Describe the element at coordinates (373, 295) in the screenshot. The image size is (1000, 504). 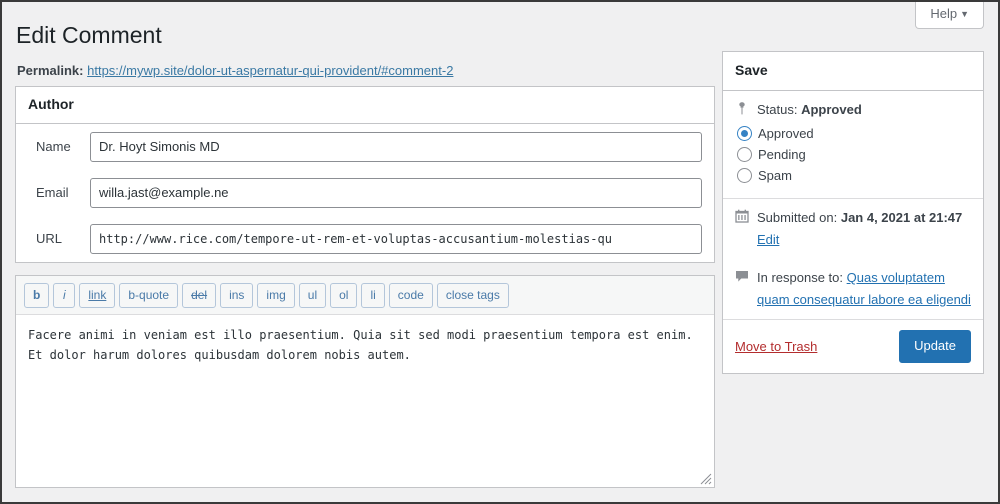
I see `quicktag-button-li: li` at that location.